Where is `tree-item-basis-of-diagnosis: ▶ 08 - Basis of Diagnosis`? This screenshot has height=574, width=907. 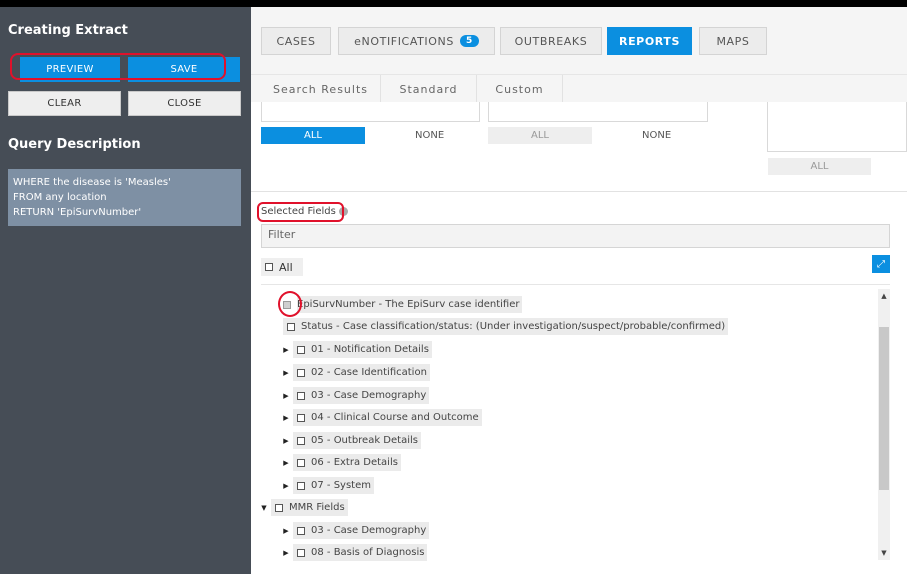 tree-item-basis-of-diagnosis: ▶ 08 - Basis of Diagnosis is located at coordinates (353, 552).